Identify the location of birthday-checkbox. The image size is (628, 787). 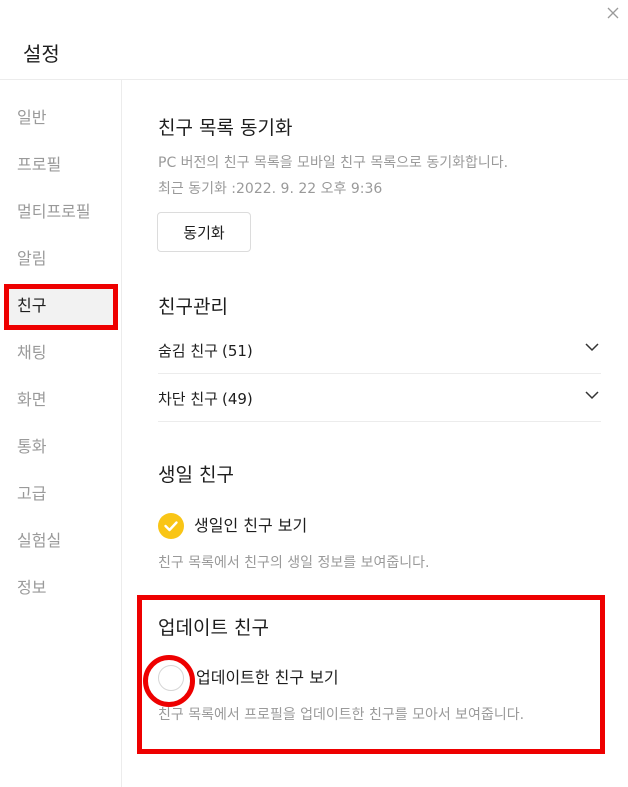
(171, 526).